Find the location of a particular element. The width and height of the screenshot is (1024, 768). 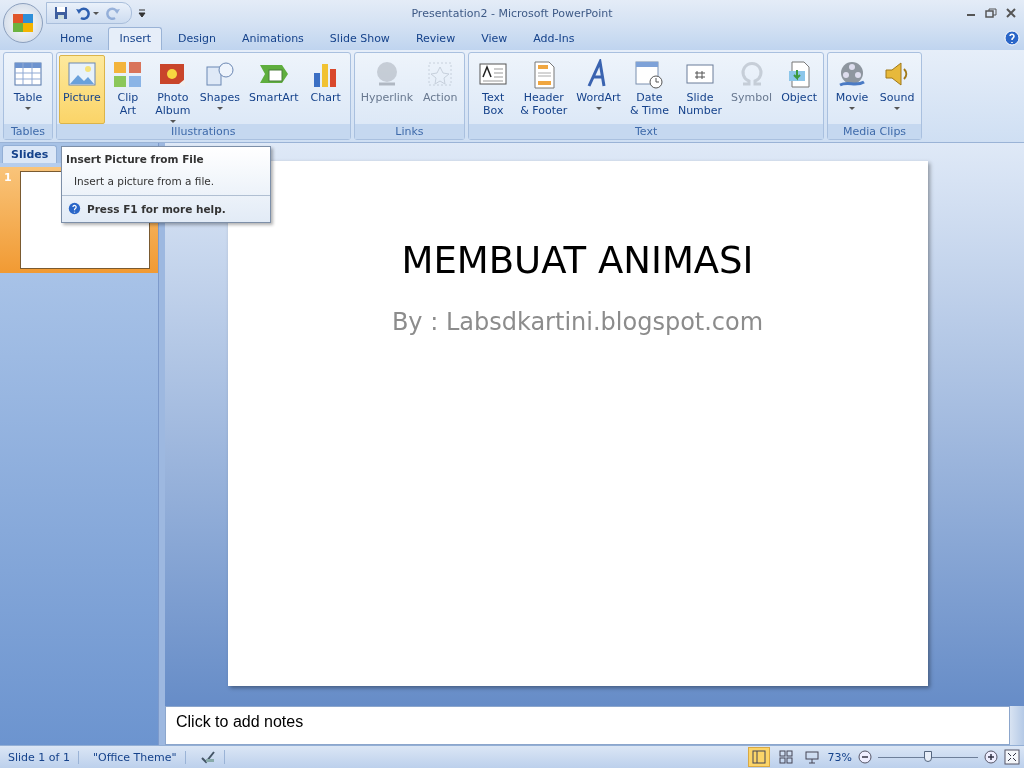

slide-count: Slide 1 of 1 is located at coordinates (39, 757).